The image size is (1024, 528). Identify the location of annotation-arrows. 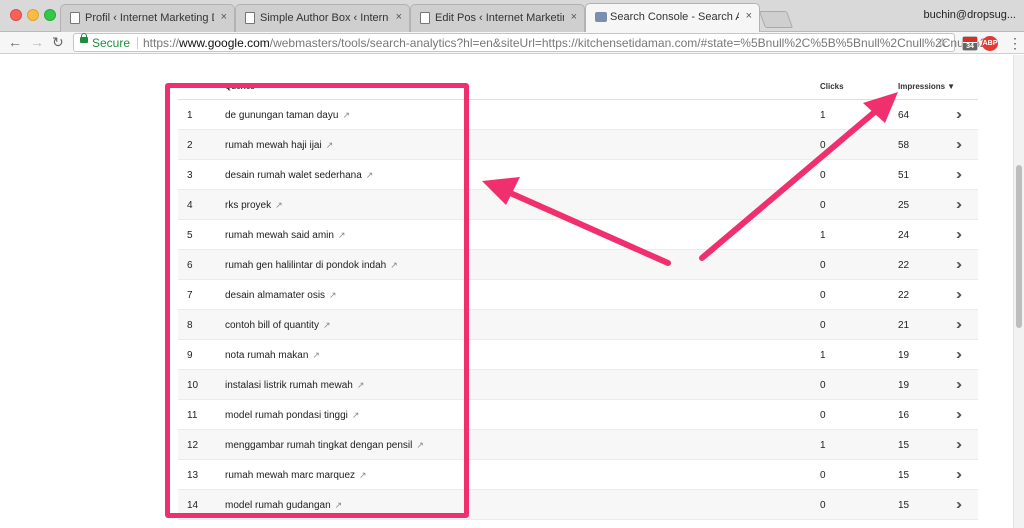
(690, 179).